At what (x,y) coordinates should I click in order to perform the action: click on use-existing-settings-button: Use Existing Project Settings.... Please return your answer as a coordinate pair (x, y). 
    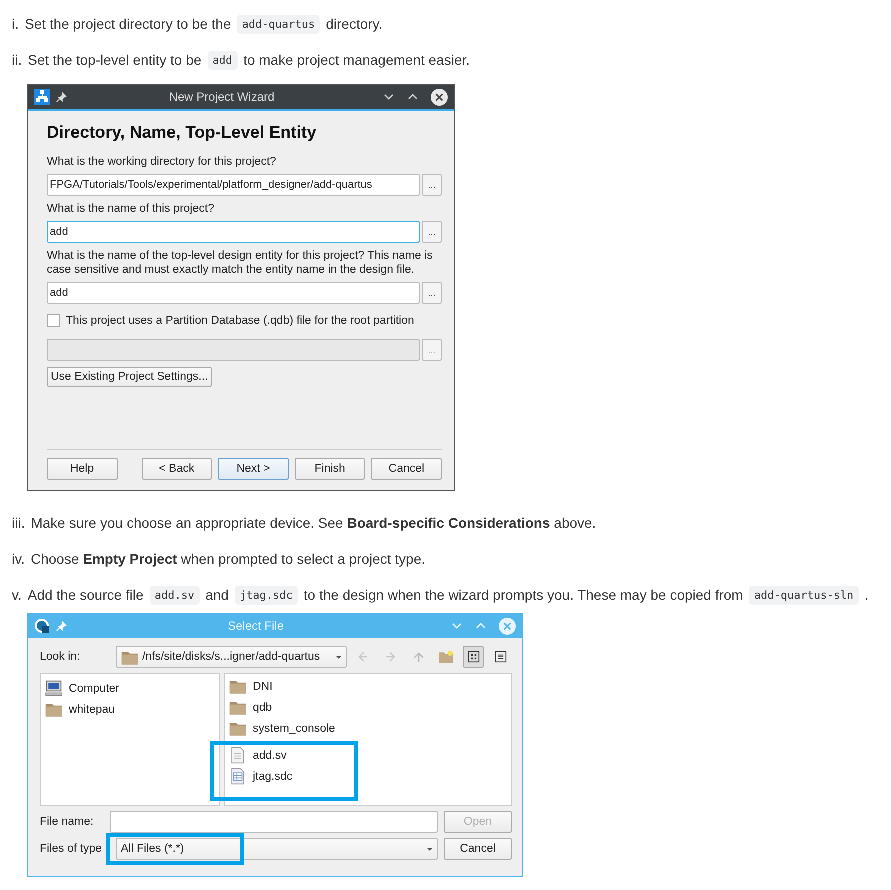
    Looking at the image, I should click on (129, 377).